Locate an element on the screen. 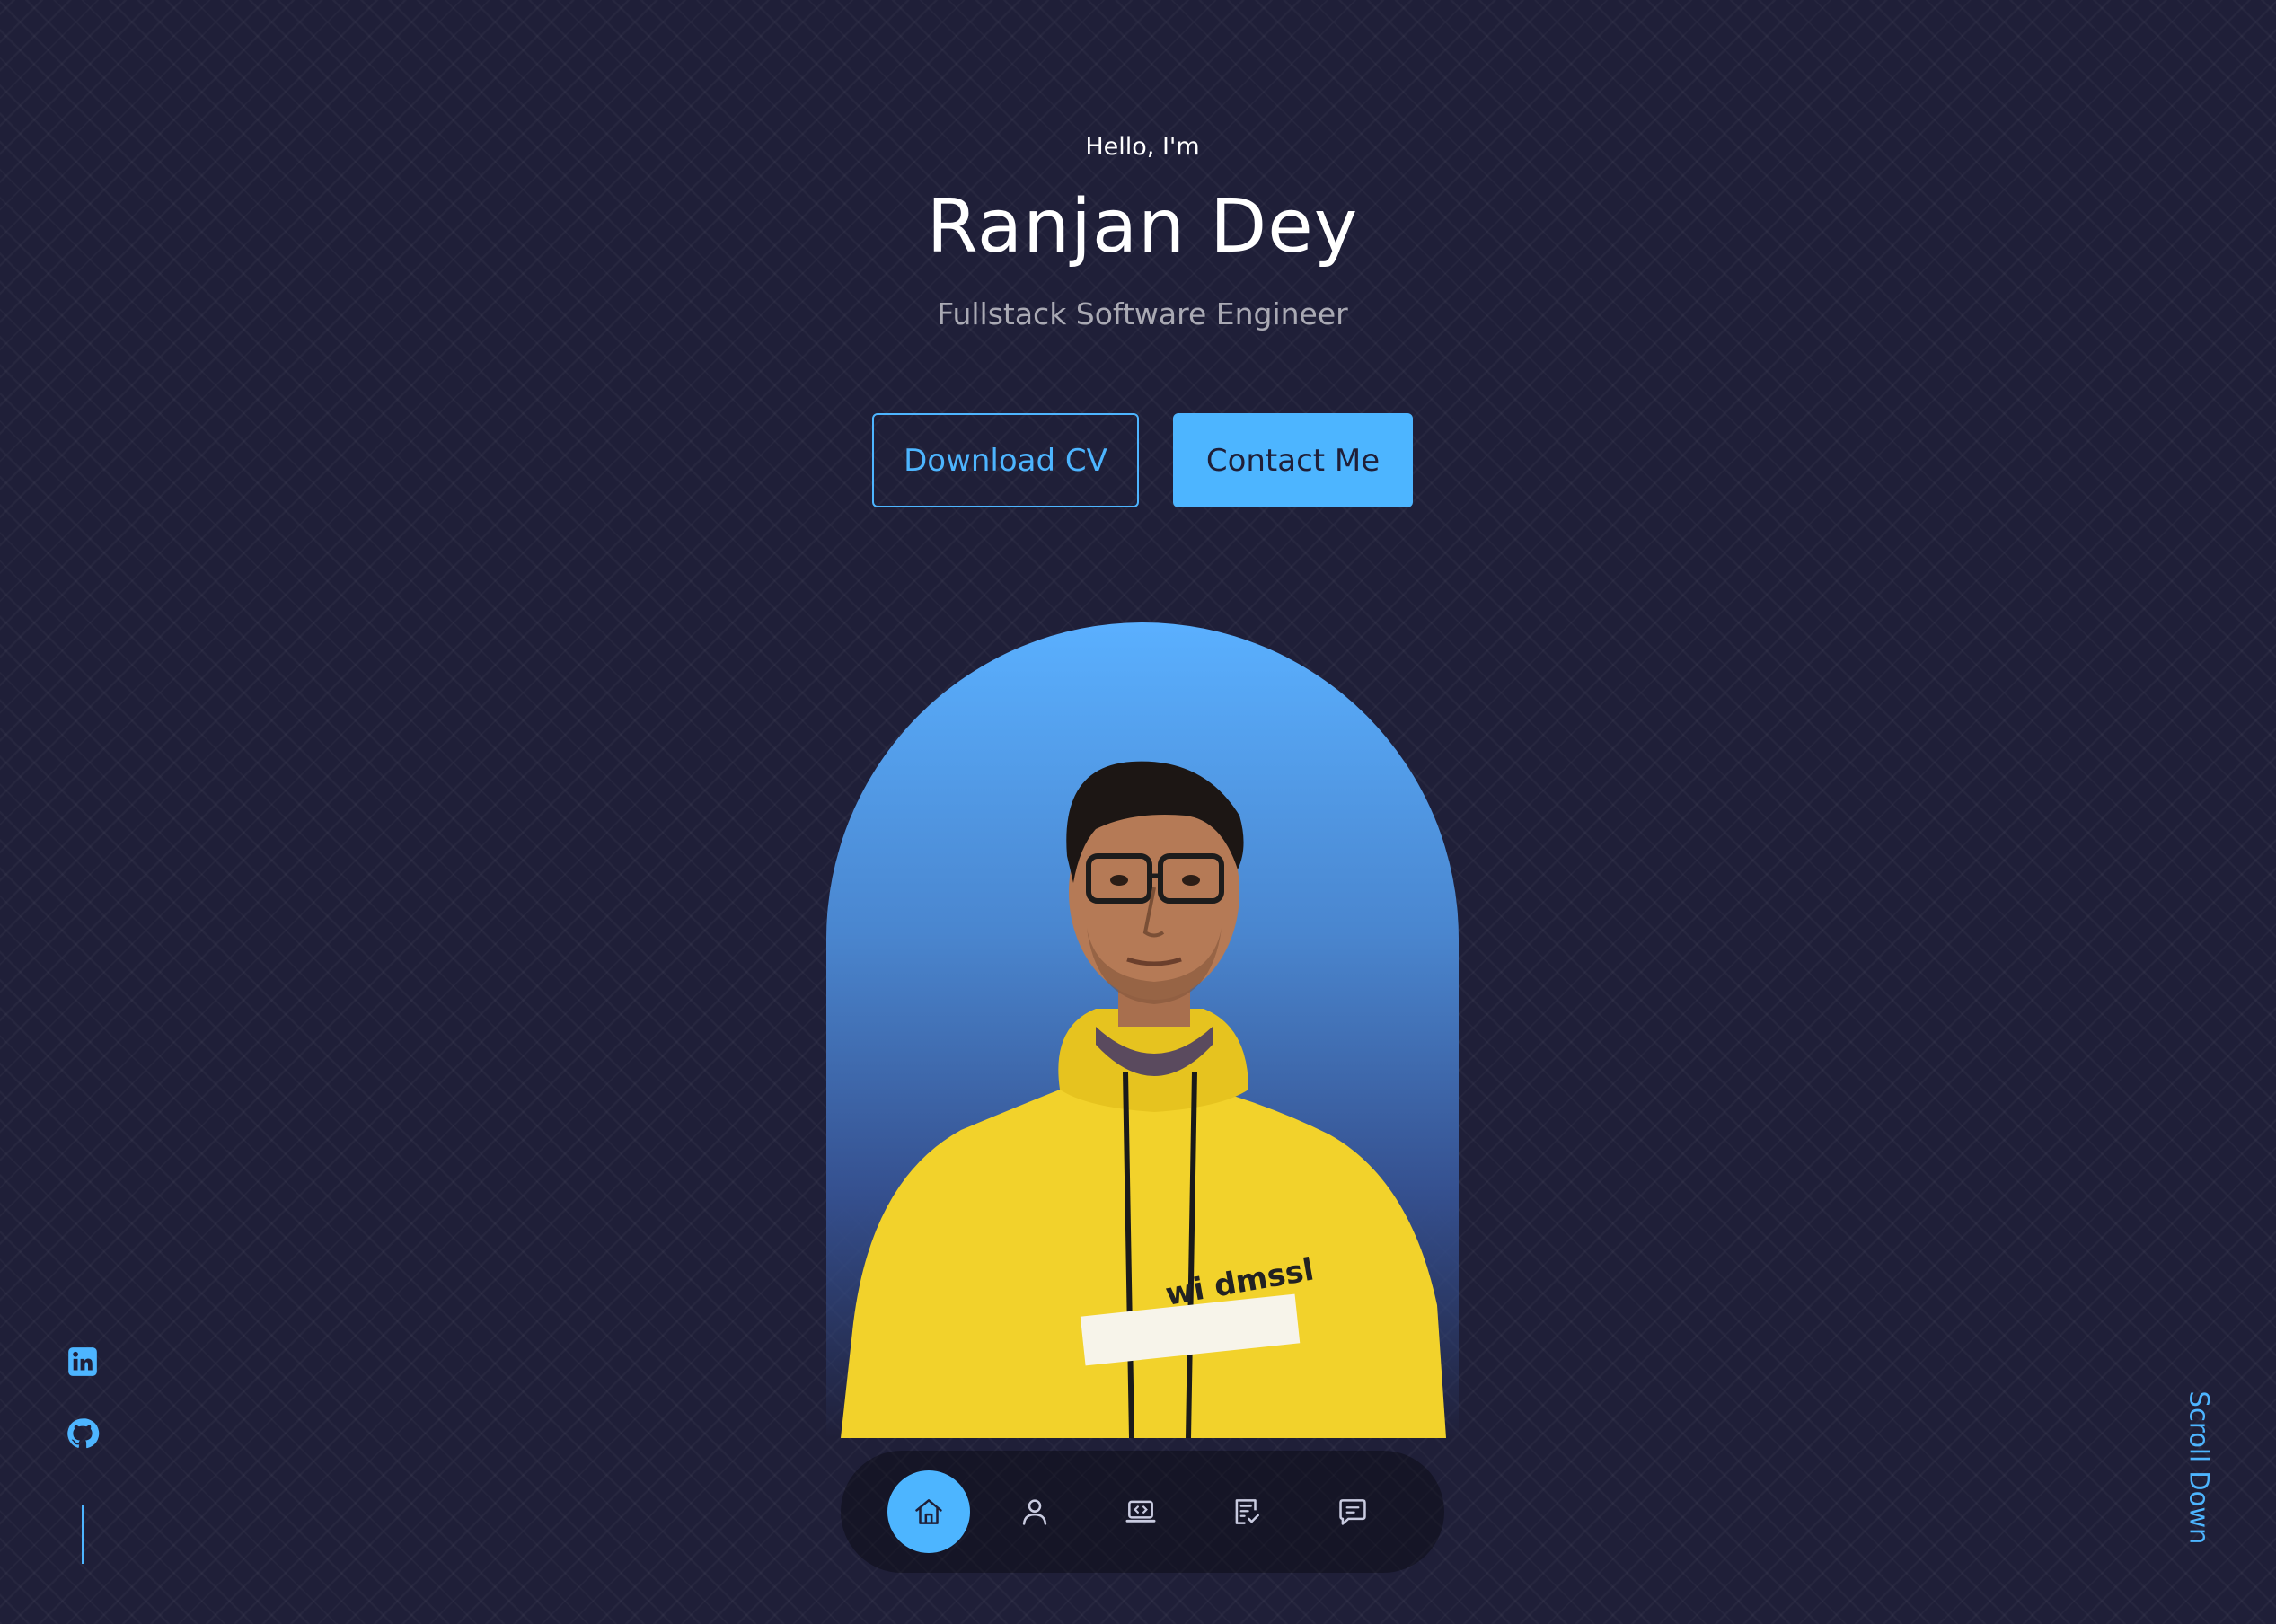 Image resolution: width=2276 pixels, height=1624 pixels. nav-experience is located at coordinates (1140, 1511).